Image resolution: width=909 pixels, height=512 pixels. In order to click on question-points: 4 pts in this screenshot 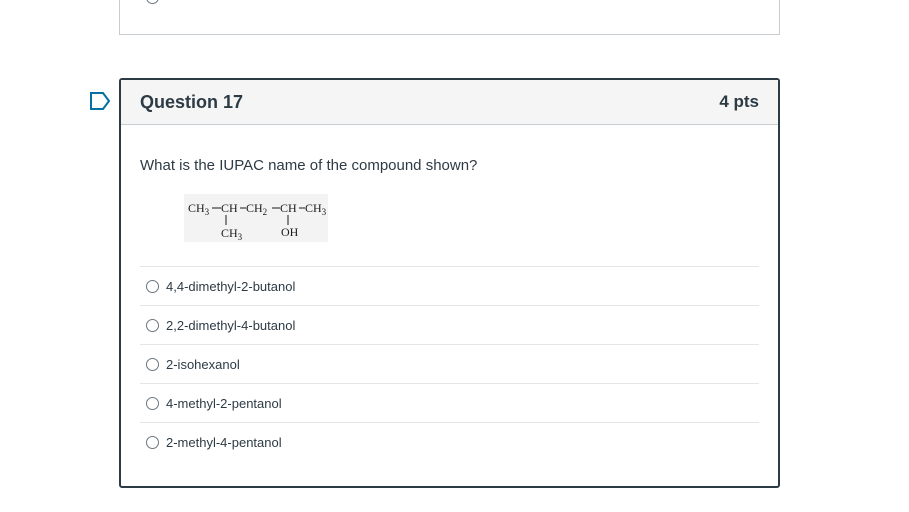, I will do `click(739, 101)`.